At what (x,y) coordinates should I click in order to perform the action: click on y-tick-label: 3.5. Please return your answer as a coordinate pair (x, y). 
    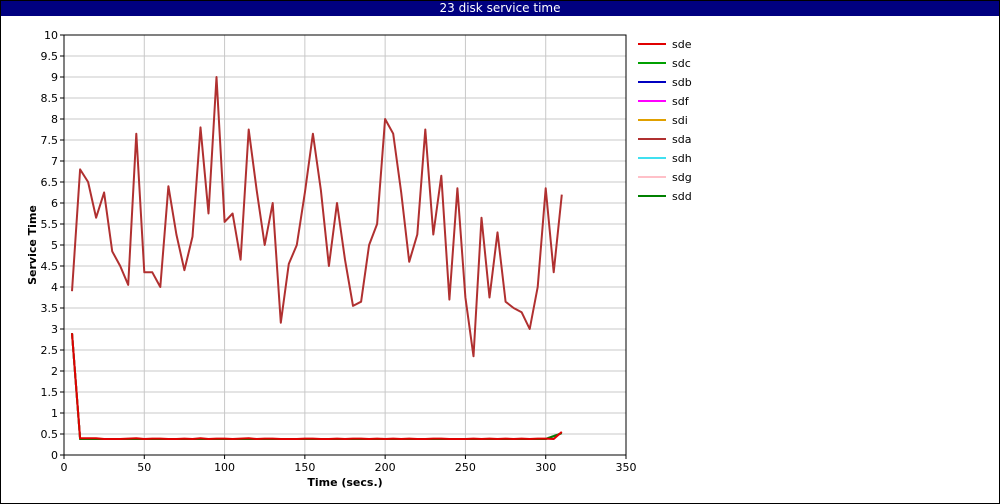
    Looking at the image, I should click on (50, 308).